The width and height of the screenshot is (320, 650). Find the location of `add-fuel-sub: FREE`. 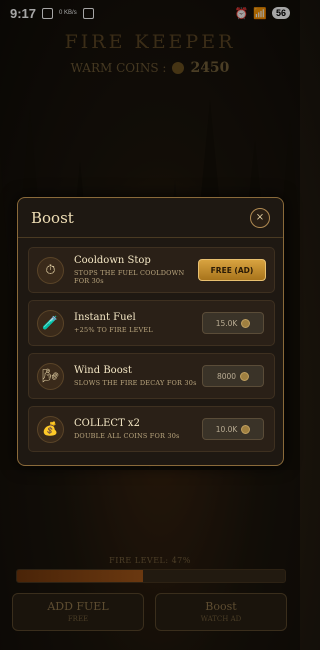

add-fuel-sub: FREE is located at coordinates (78, 619).